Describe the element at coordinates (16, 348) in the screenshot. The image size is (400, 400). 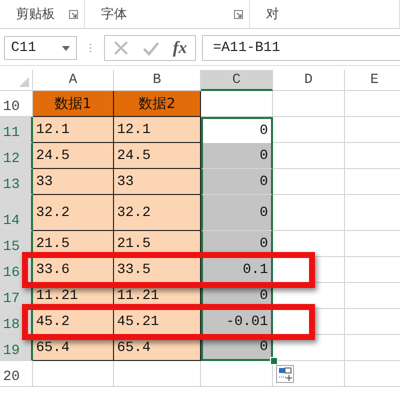
I see `row-header: 19` at that location.